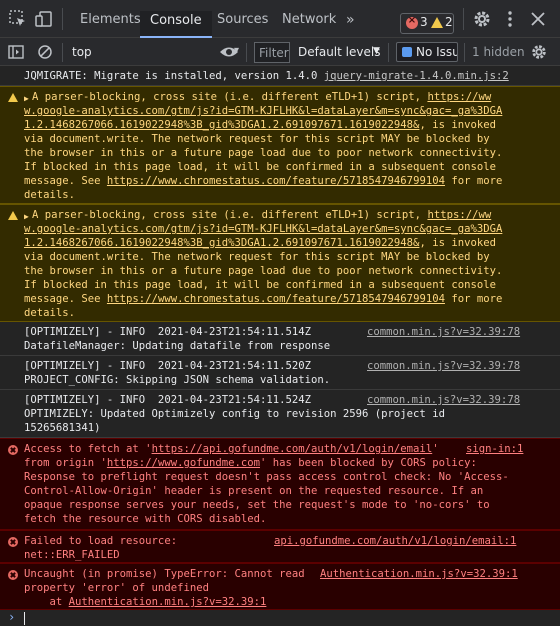  I want to click on devtools-tabbar: Elements Console Sources Network » × 3 2, so click(280, 19).